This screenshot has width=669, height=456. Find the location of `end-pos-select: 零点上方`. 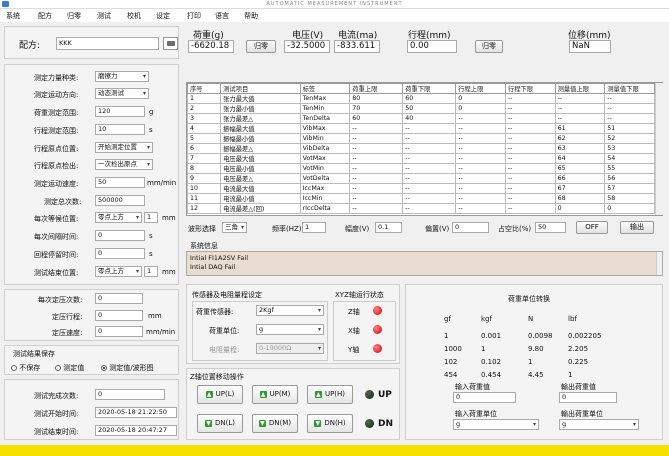

end-pos-select: 零点上方 is located at coordinates (118, 271).